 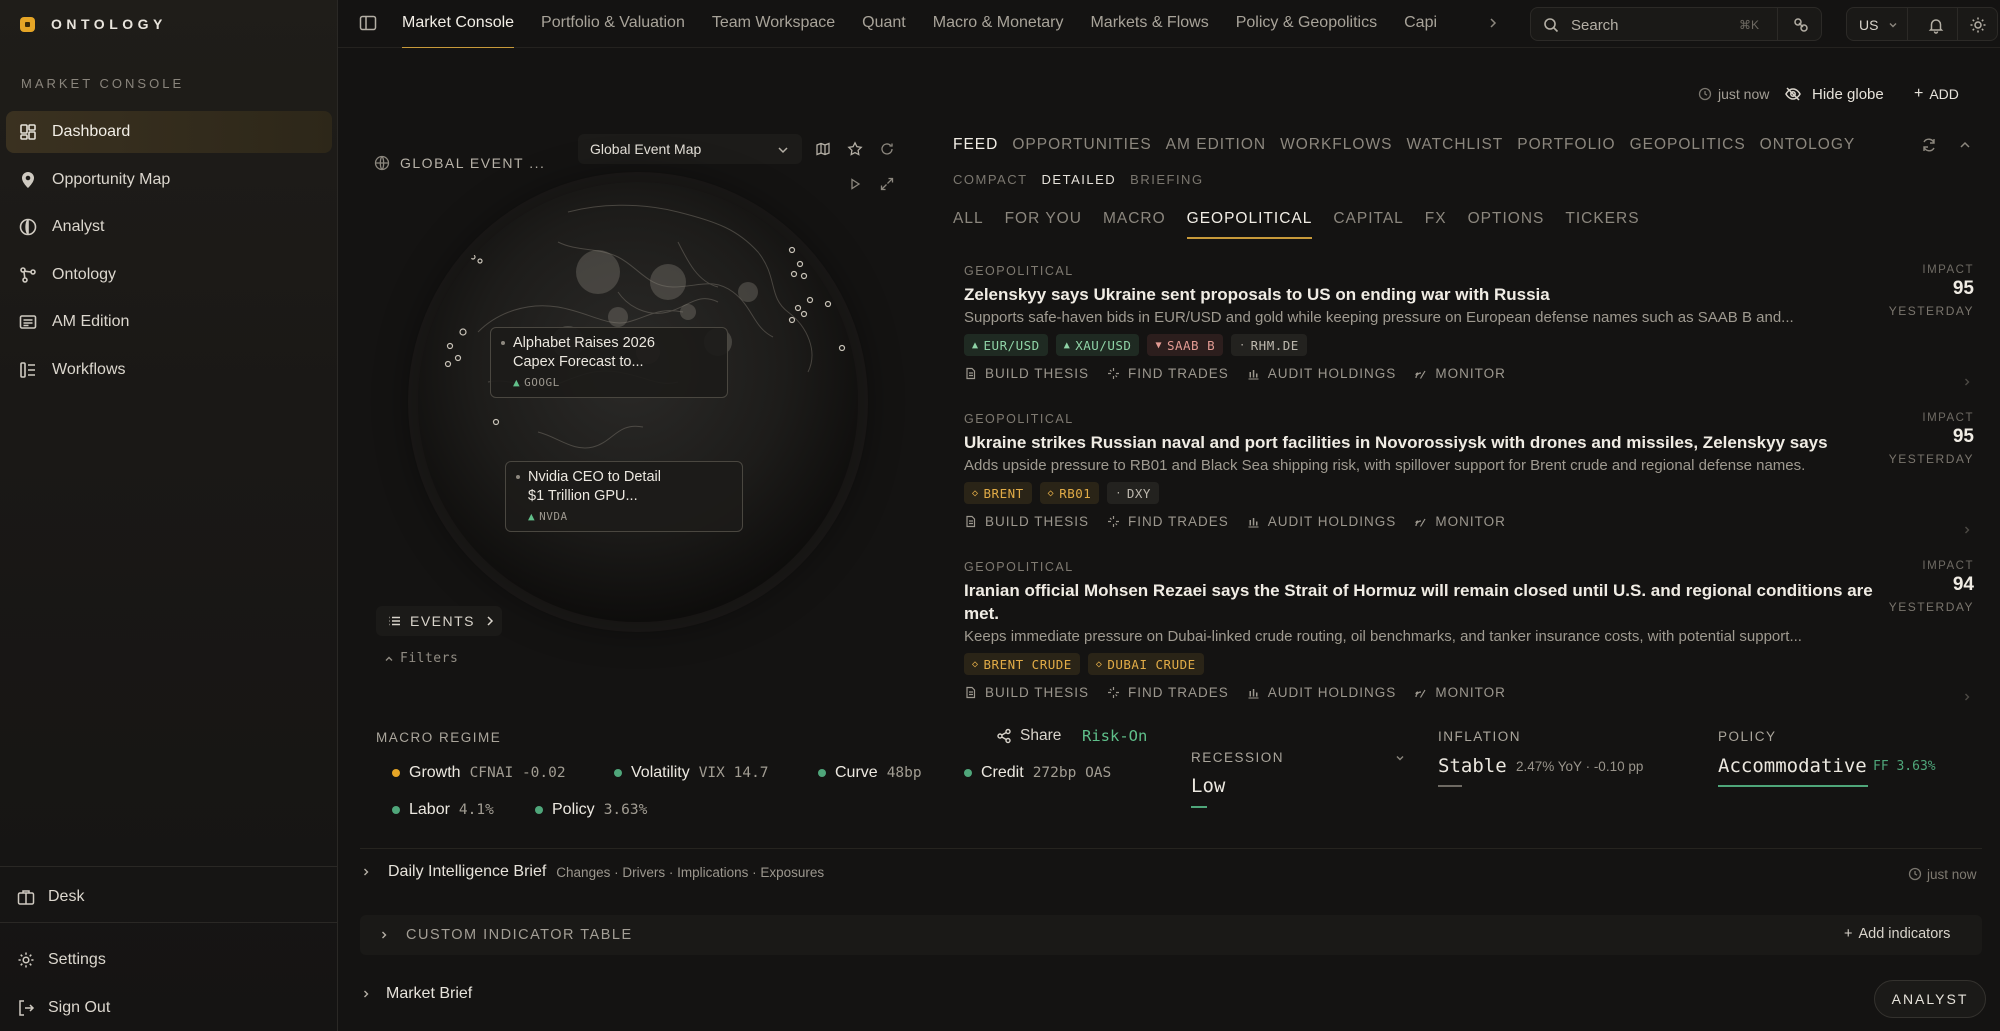 I want to click on category-all: ALL, so click(x=968, y=223).